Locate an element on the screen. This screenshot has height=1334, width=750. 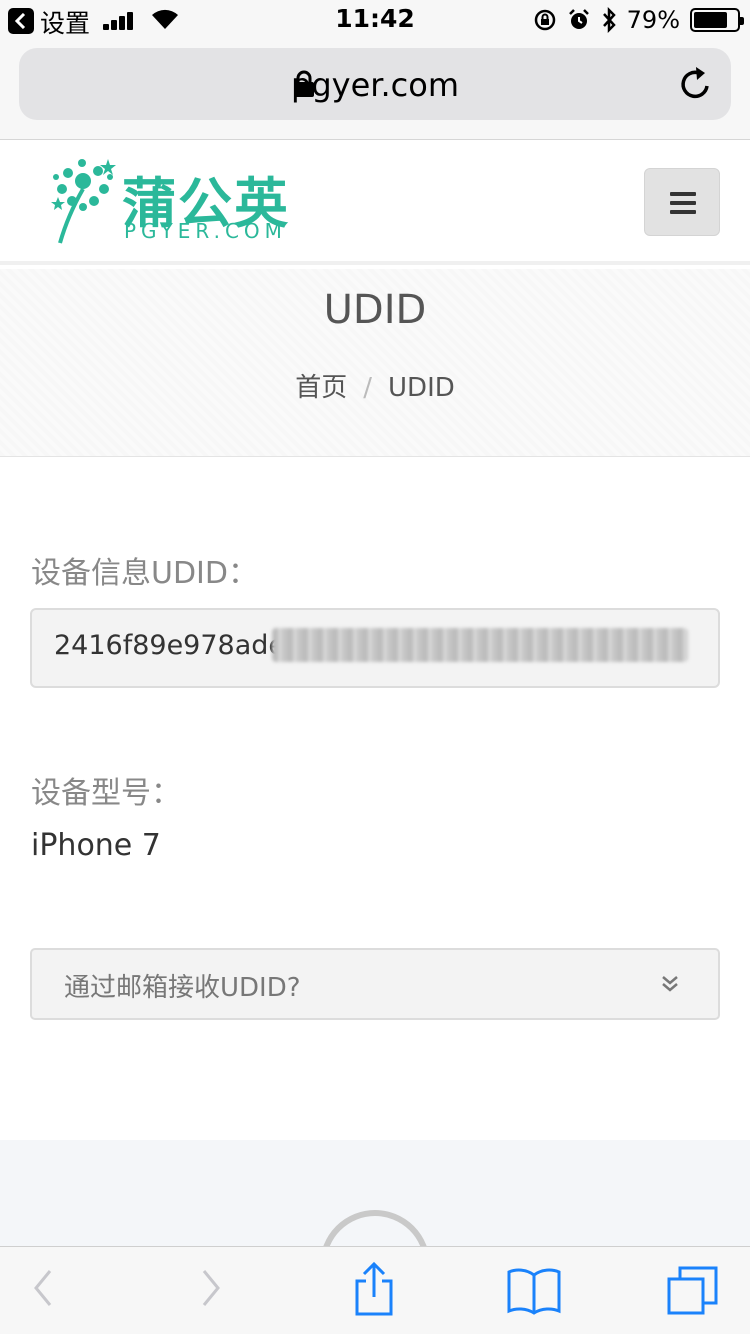
browser-address-area: pgyer.com is located at coordinates (375, 90).